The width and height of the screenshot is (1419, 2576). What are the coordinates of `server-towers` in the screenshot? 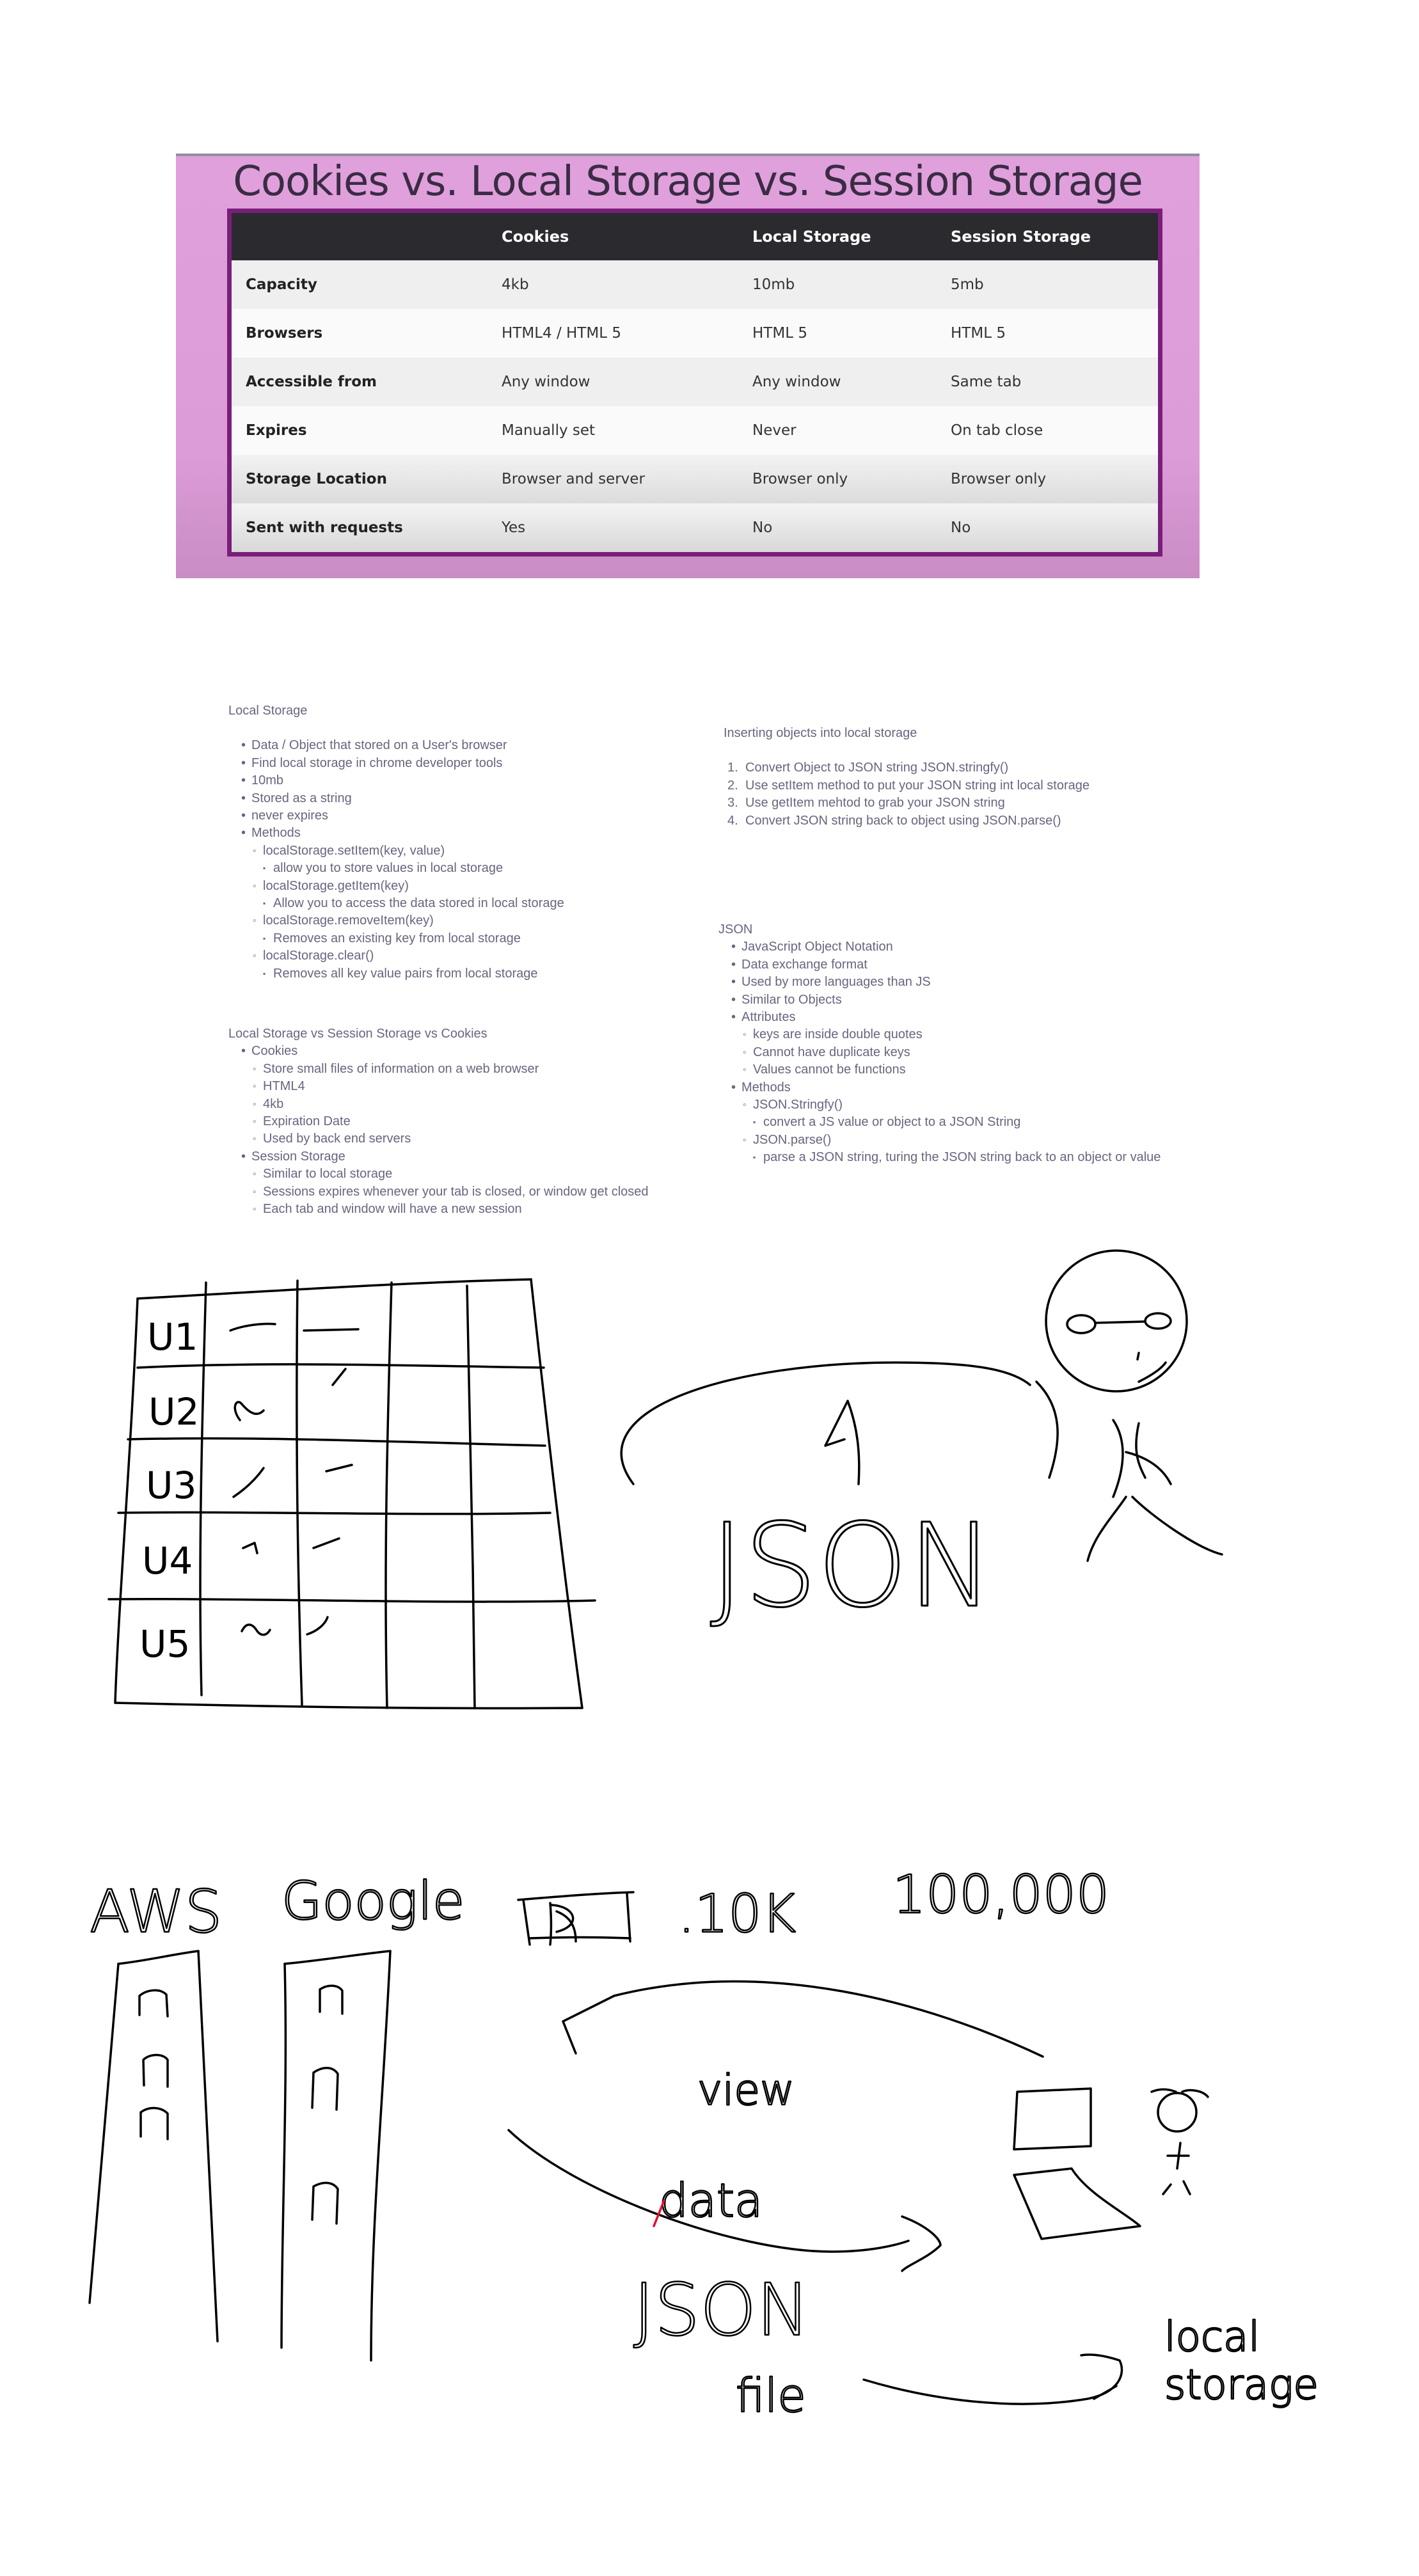 It's located at (240, 2156).